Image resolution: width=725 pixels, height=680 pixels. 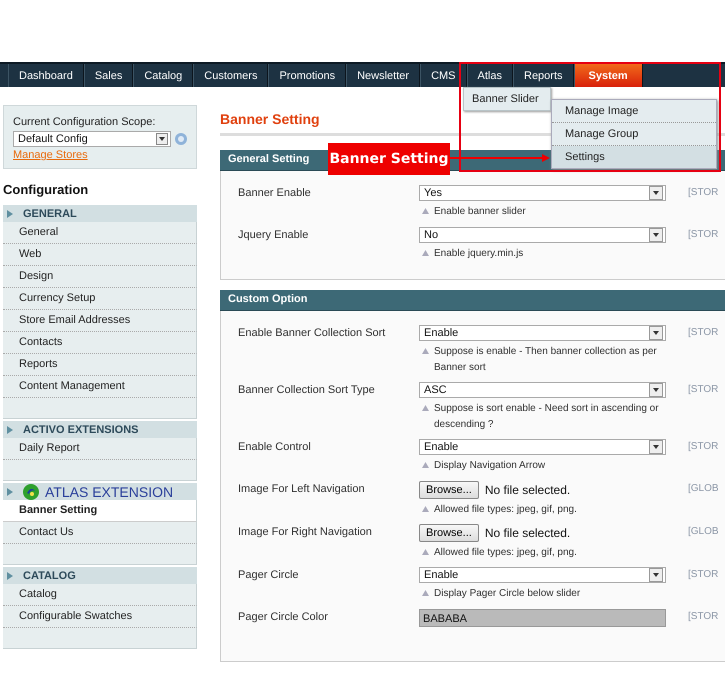 What do you see at coordinates (542, 618) in the screenshot?
I see `color-field: BABABA` at bounding box center [542, 618].